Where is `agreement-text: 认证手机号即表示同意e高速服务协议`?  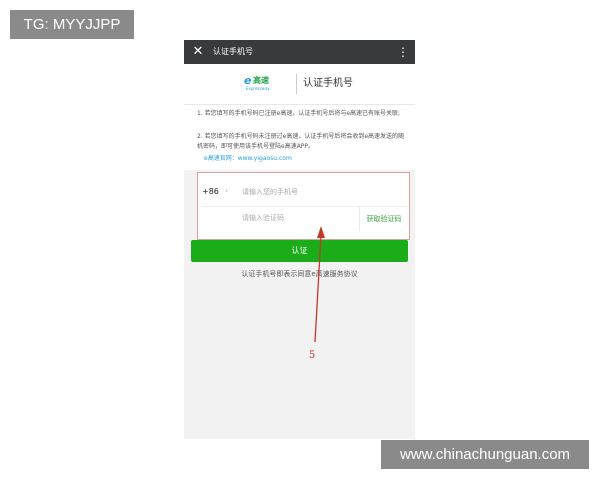
agreement-text: 认证手机号即表示同意e高速服务协议 is located at coordinates (299, 274).